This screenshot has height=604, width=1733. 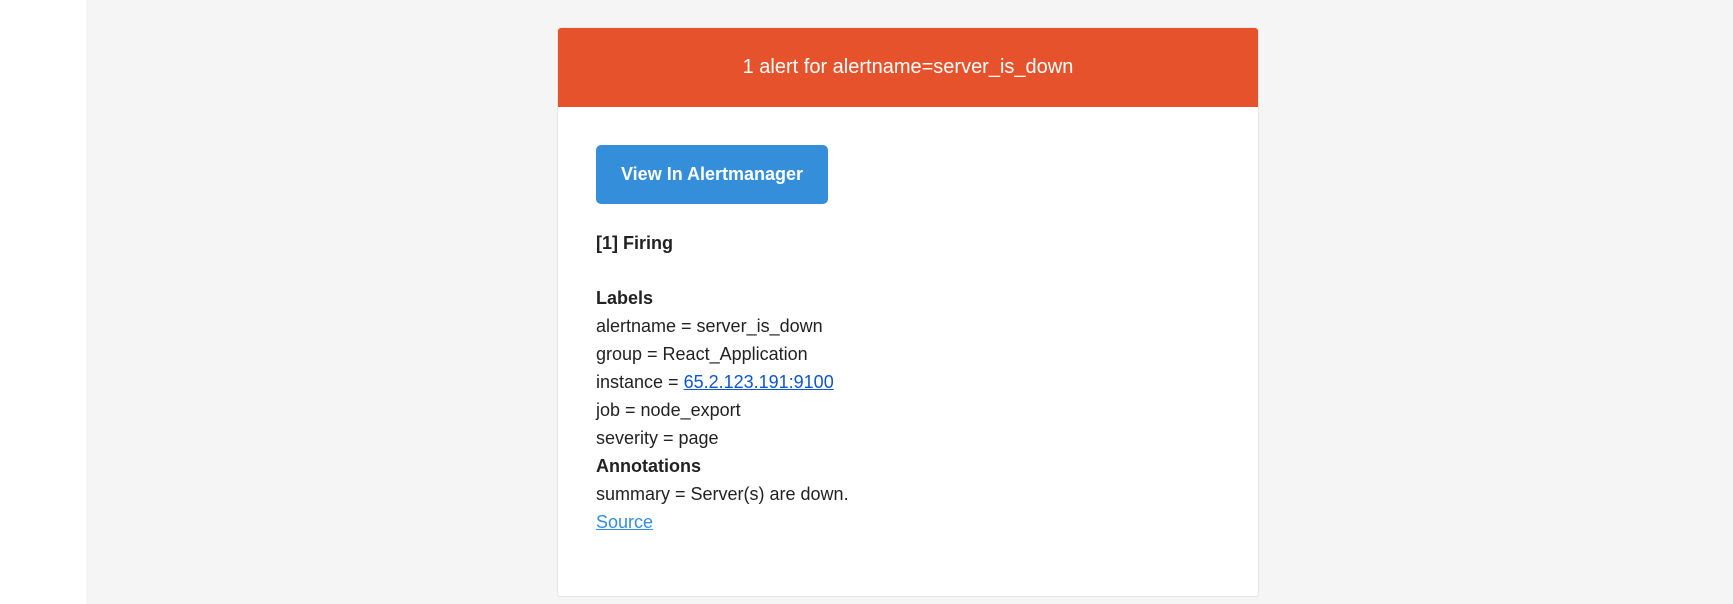 What do you see at coordinates (712, 174) in the screenshot?
I see `view-in-alertmanager-button: View In Alertmanager` at bounding box center [712, 174].